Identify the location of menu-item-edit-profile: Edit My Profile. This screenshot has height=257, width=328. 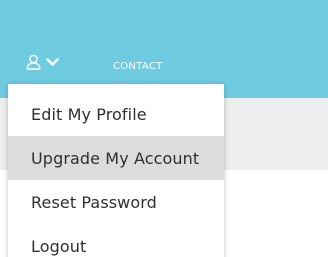
(116, 114).